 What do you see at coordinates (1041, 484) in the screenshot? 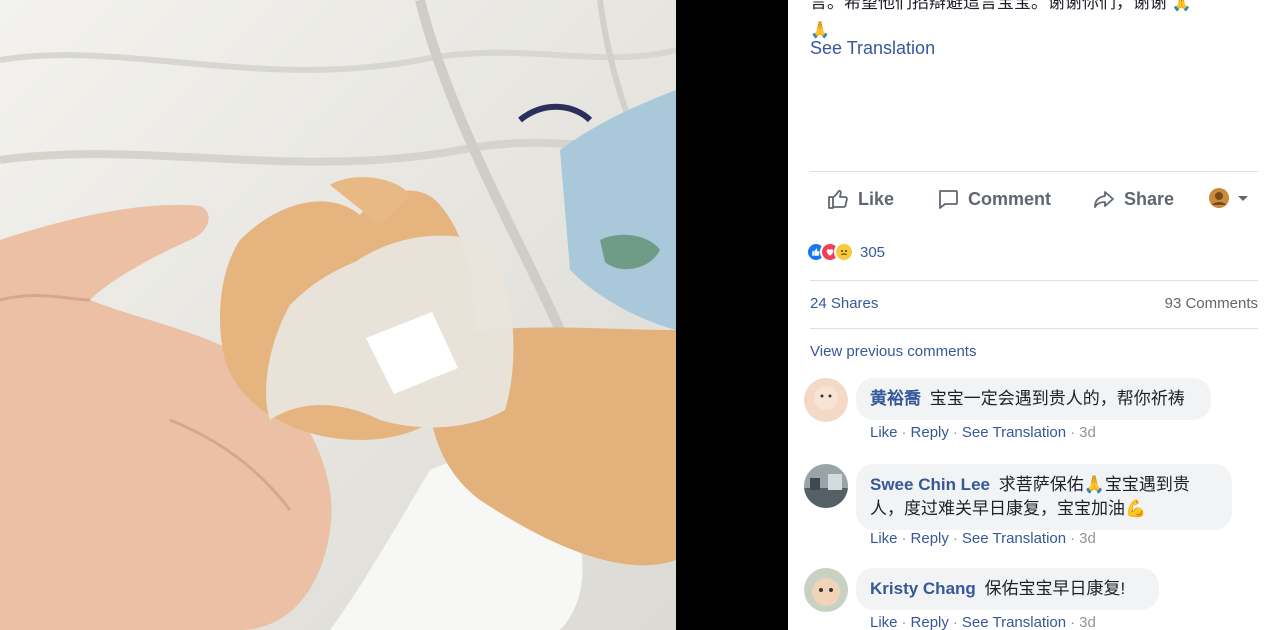
I see `comment-text: 求菩萨保佑` at bounding box center [1041, 484].